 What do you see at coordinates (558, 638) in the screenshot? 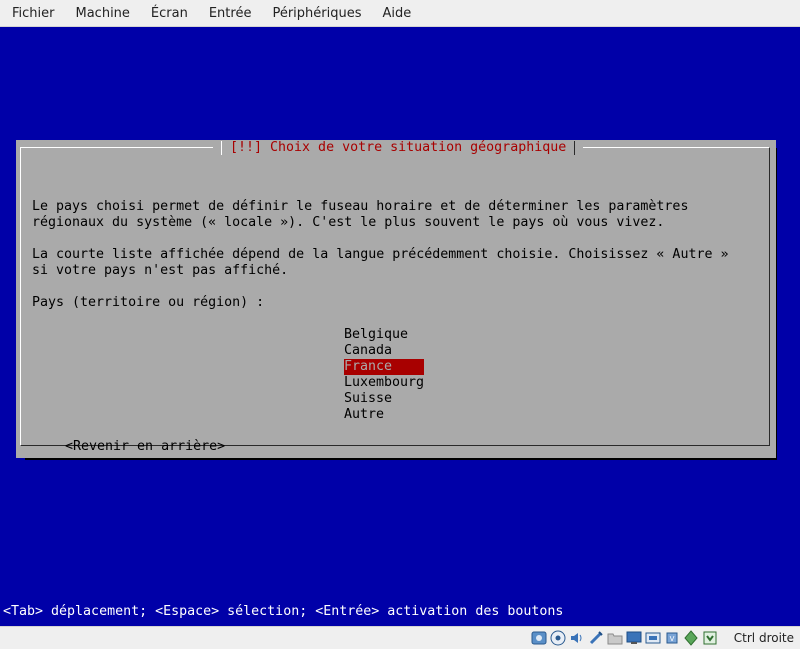
I see `cd-icon` at bounding box center [558, 638].